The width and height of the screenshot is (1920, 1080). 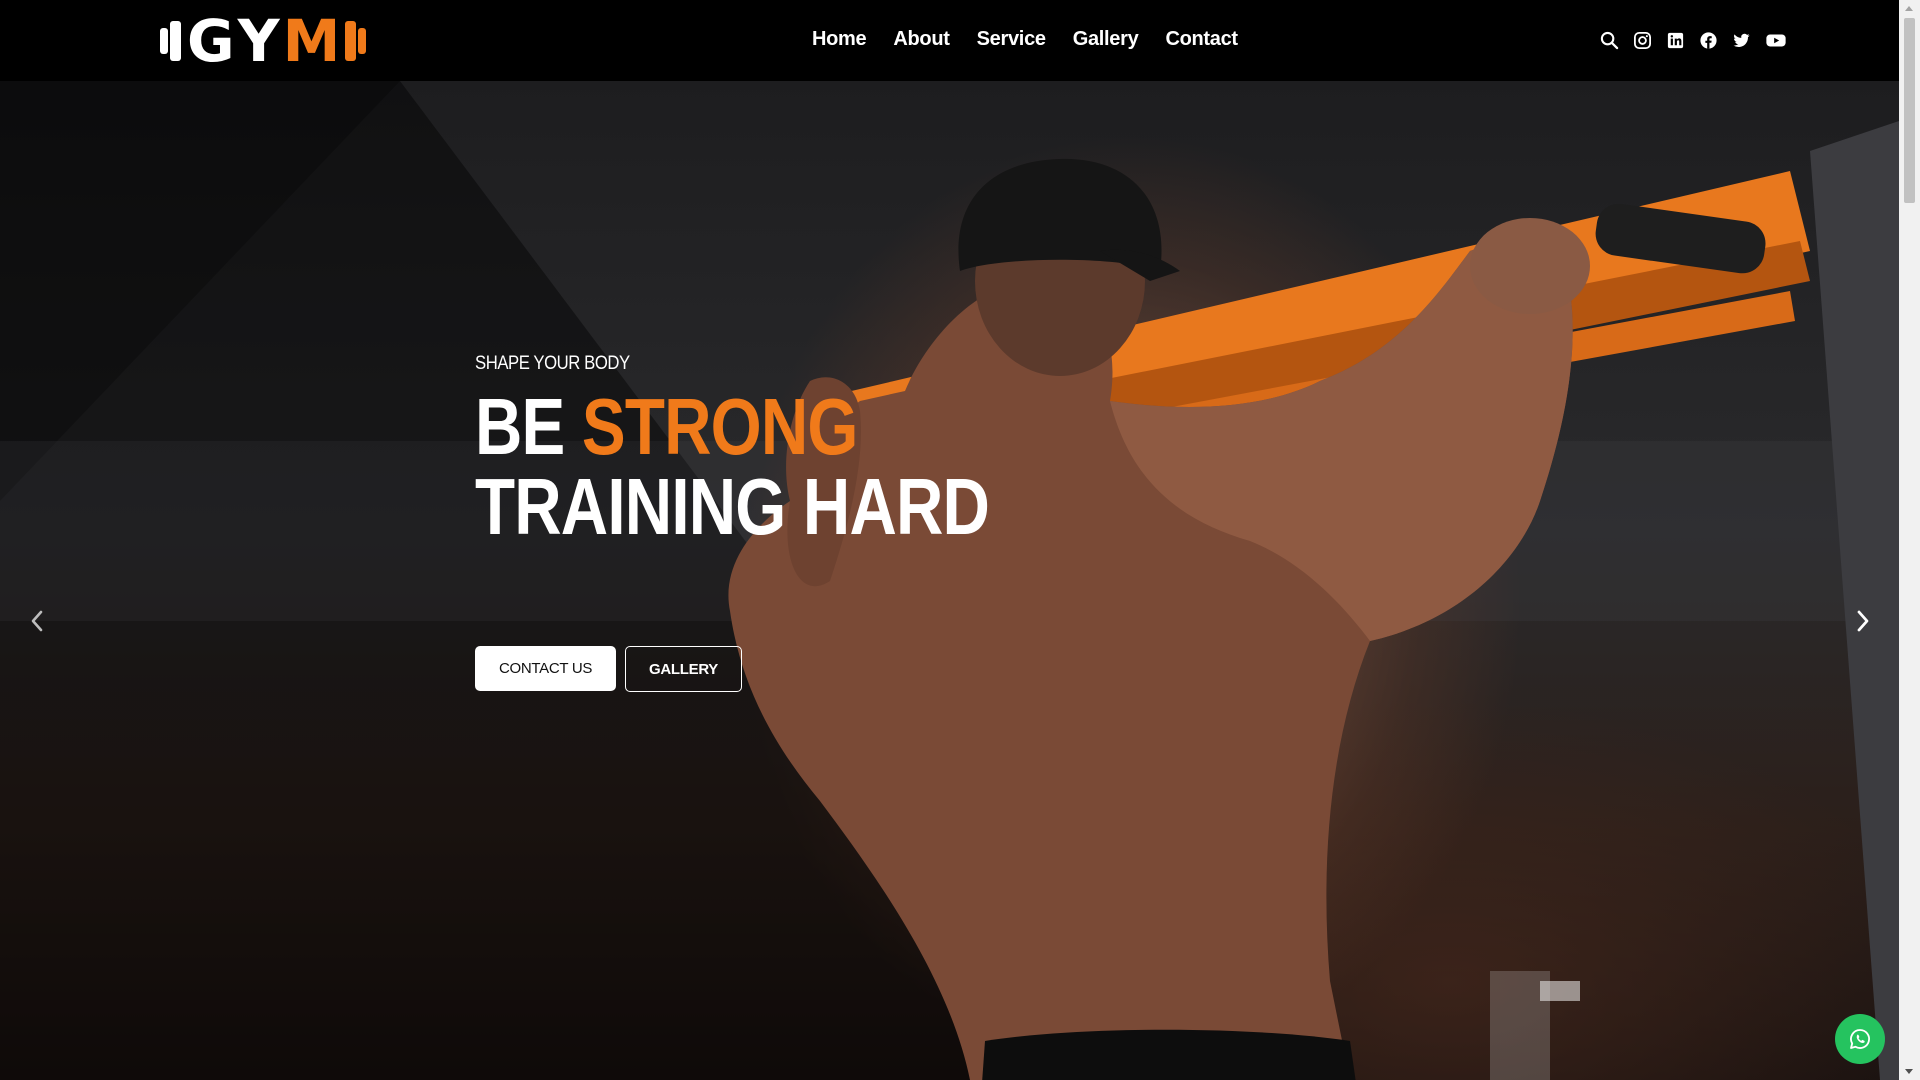 What do you see at coordinates (732, 506) in the screenshot?
I see `headline-line2: TRAINING HARD` at bounding box center [732, 506].